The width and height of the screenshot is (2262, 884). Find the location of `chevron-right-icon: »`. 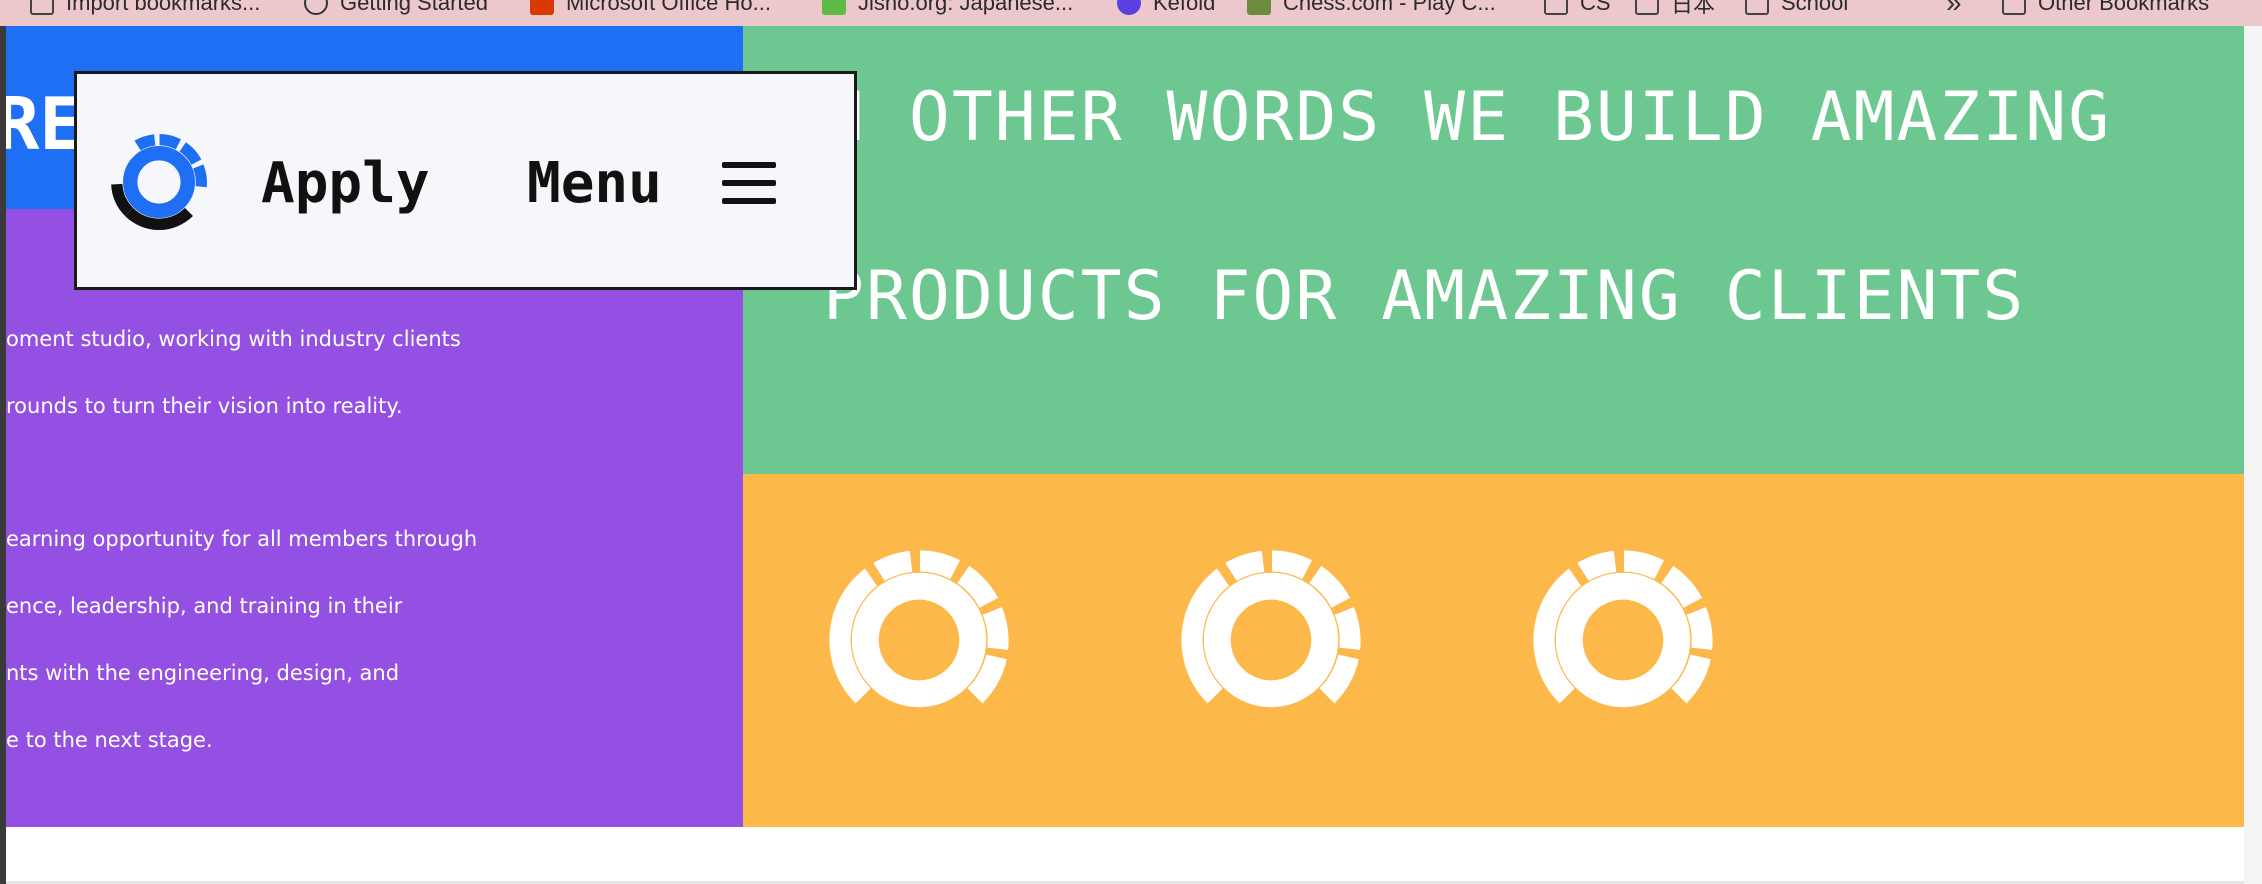

chevron-right-icon: » is located at coordinates (1954, 9).